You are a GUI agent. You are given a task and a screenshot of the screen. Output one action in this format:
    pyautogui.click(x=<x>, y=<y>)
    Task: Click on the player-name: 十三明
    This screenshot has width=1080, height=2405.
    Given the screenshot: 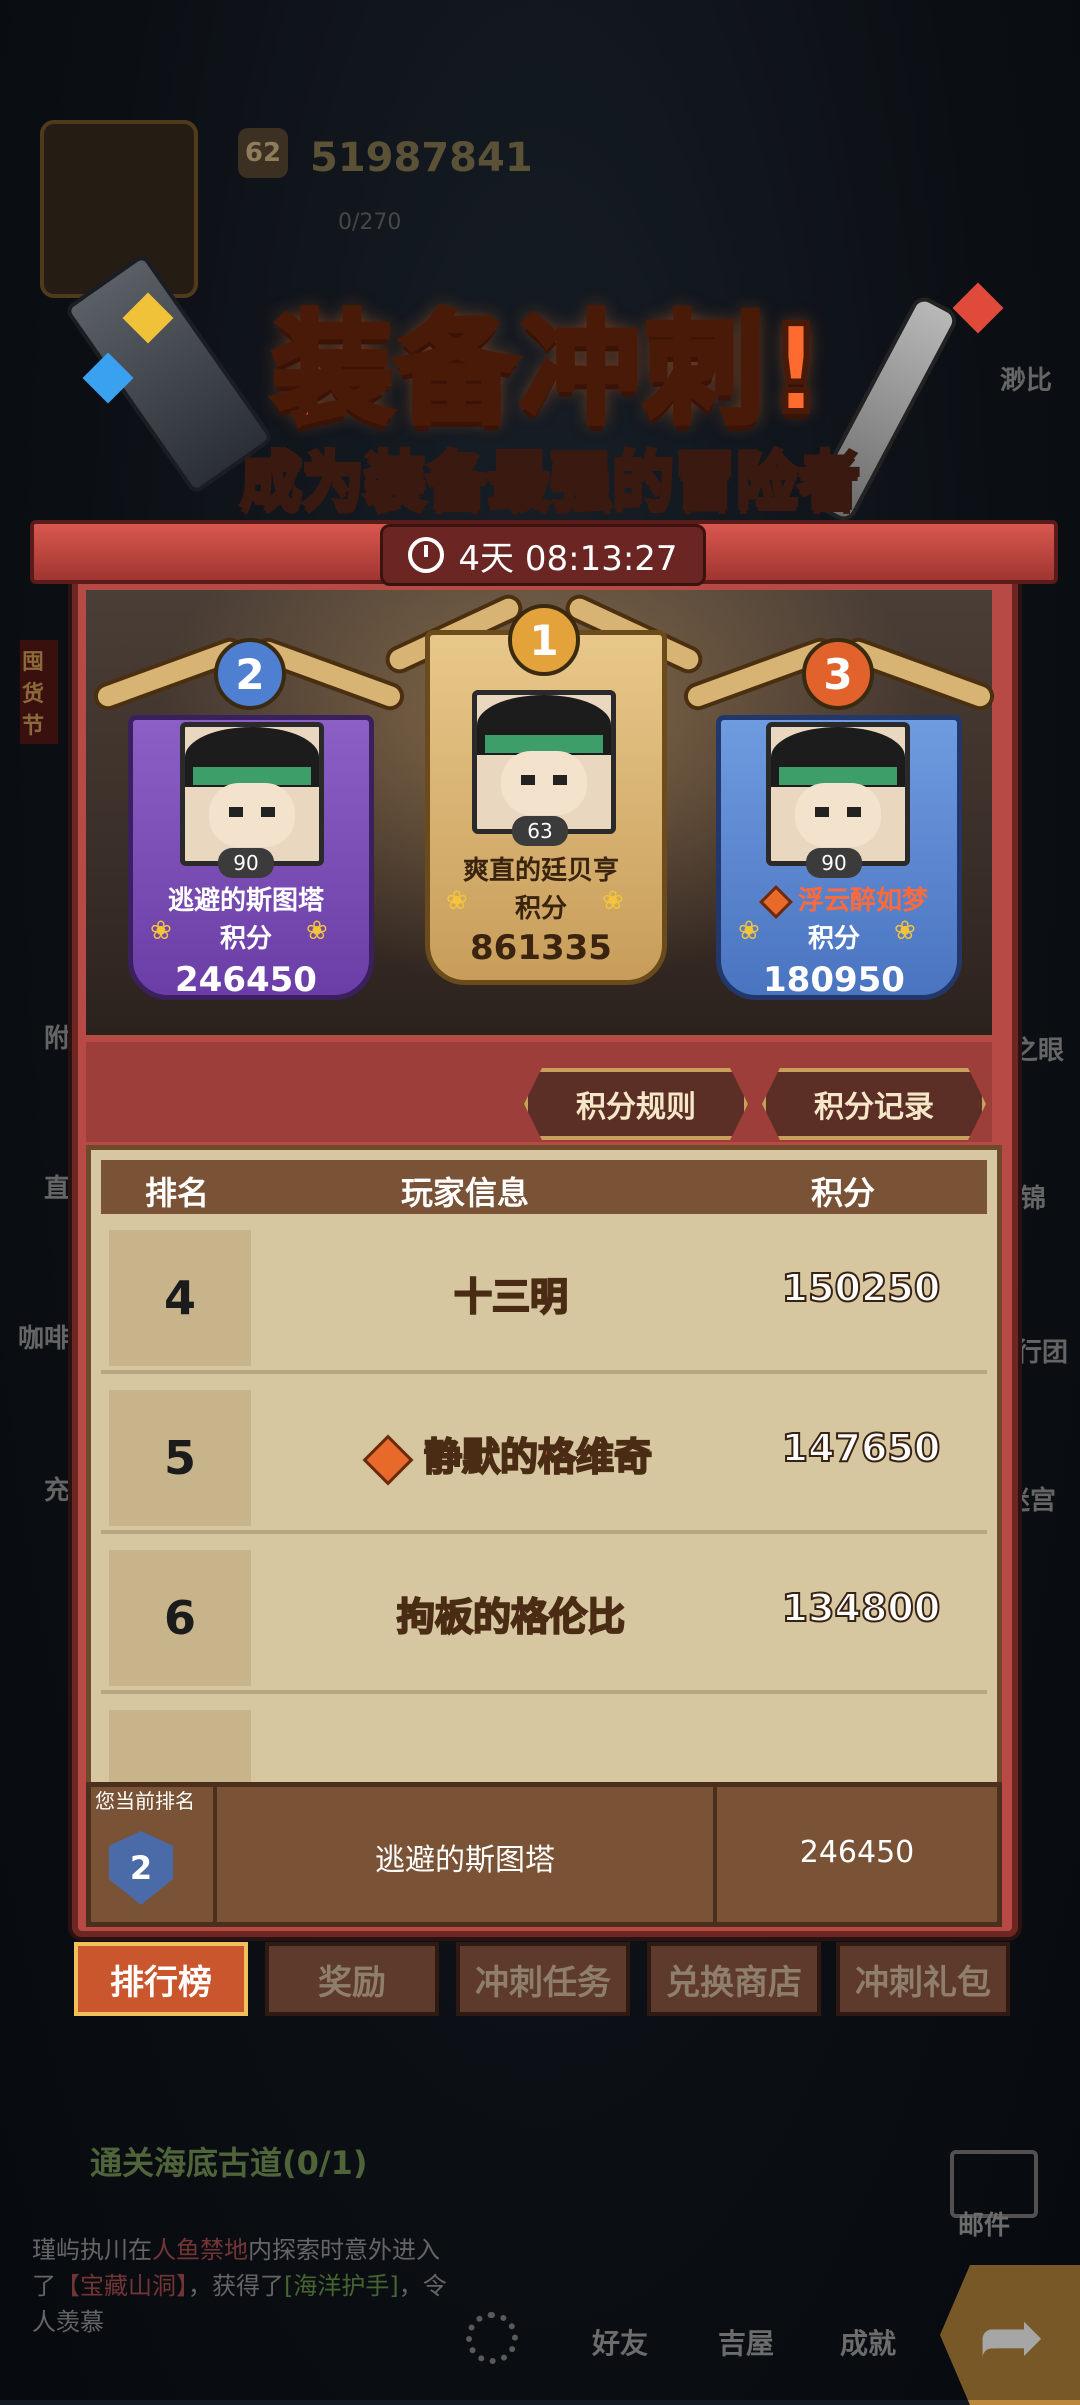 What is the action you would take?
    pyautogui.click(x=511, y=1297)
    